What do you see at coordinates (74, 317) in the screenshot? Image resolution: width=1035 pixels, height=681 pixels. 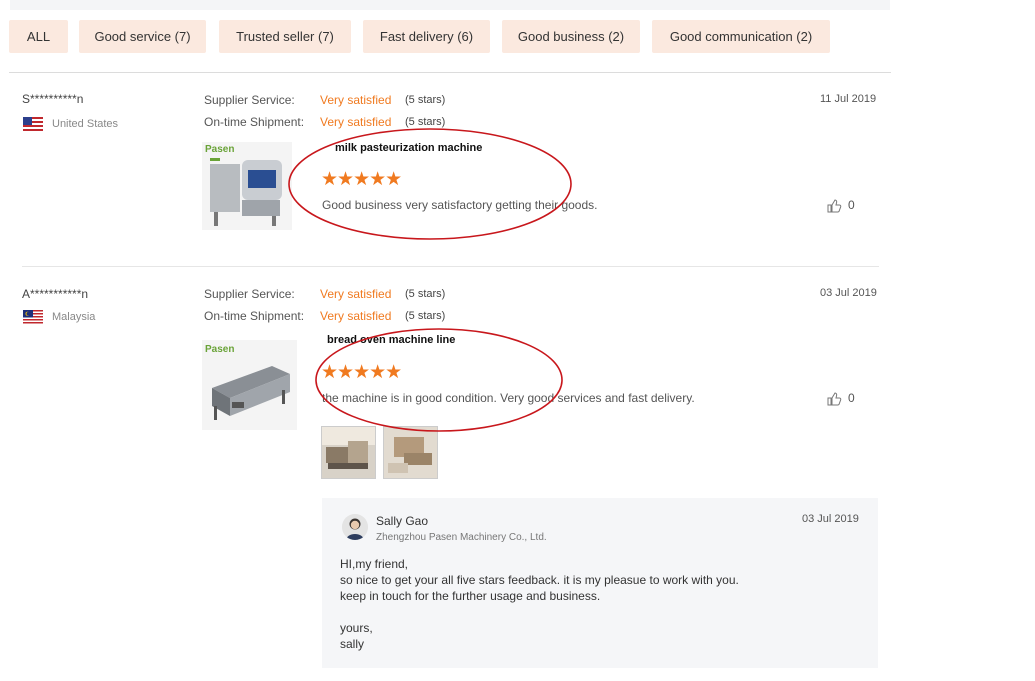 I see `buyer-country: Malaysia` at bounding box center [74, 317].